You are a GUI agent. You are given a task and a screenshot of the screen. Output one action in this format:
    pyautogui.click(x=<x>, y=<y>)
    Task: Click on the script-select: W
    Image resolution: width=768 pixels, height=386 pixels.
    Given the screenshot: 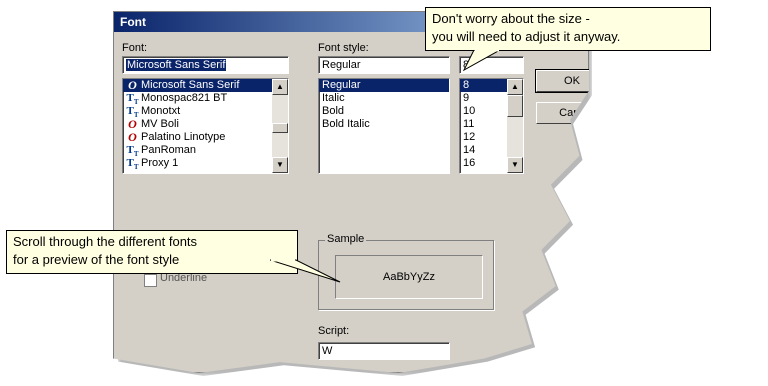 What is the action you would take?
    pyautogui.click(x=384, y=351)
    